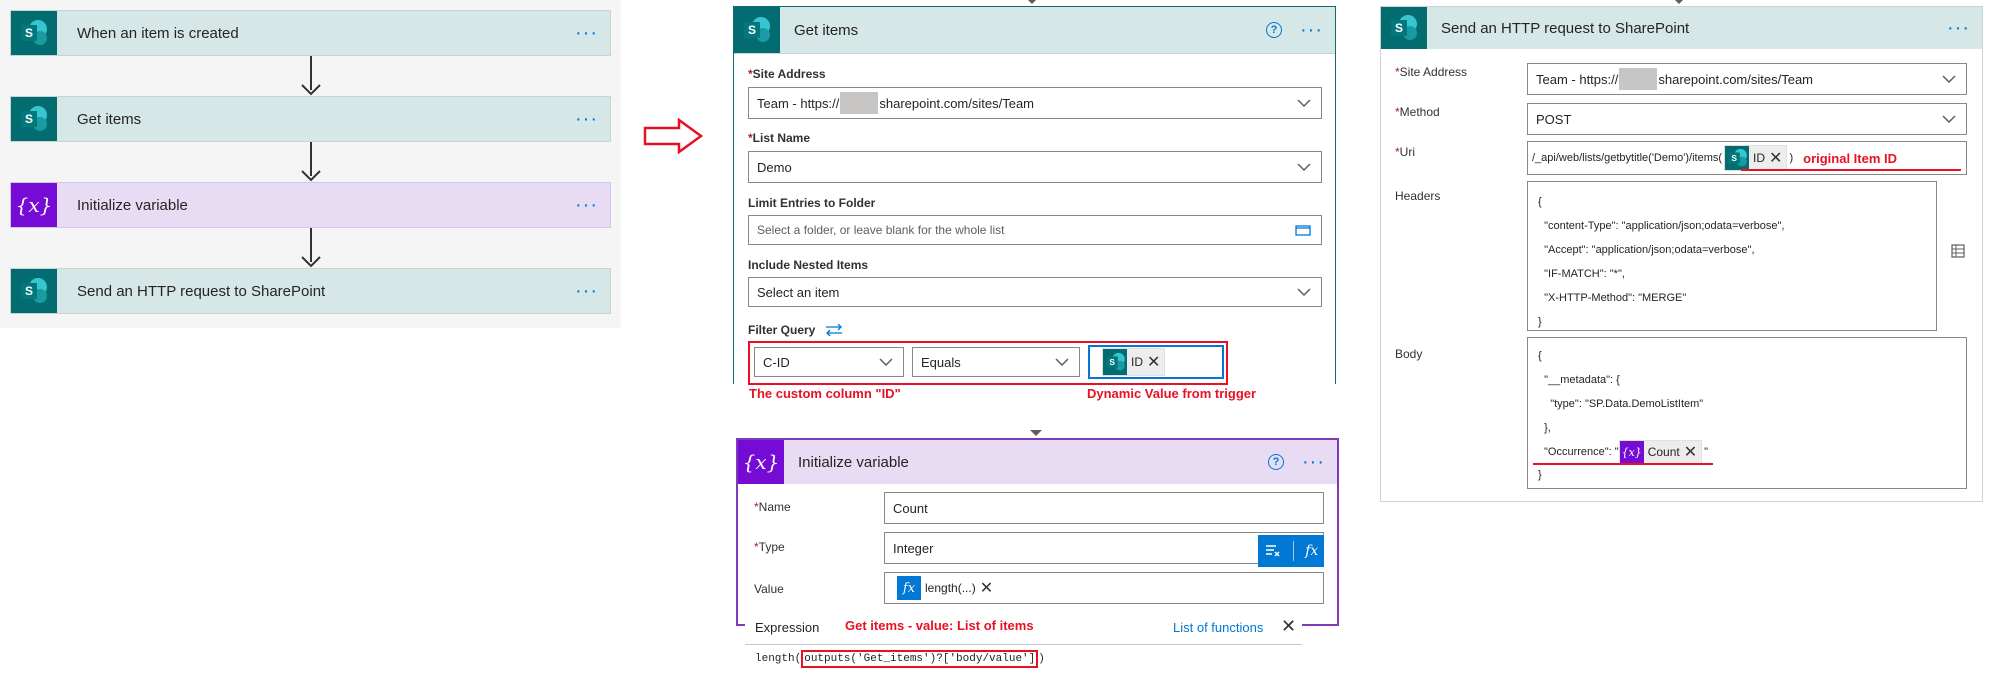 Image resolution: width=1990 pixels, height=690 pixels. Describe the element at coordinates (1579, 380) in the screenshot. I see `body-line: "__metadata": {` at that location.